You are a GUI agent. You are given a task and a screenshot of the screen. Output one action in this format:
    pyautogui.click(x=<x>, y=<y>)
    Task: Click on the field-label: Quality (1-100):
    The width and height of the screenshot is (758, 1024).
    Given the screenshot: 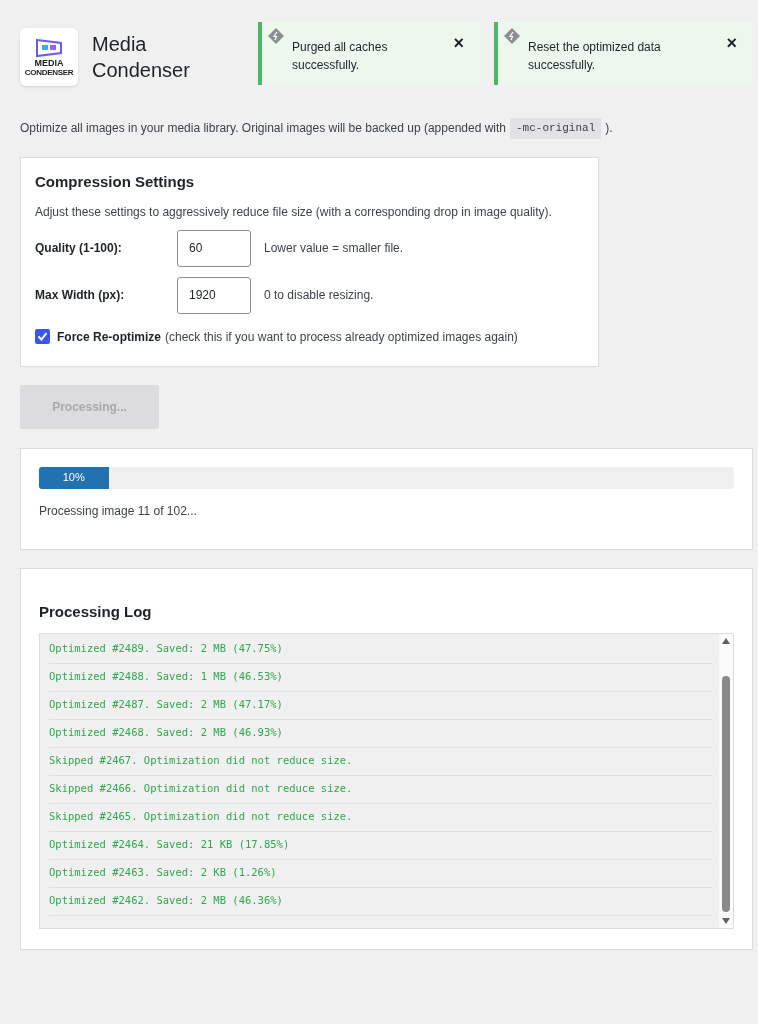 What is the action you would take?
    pyautogui.click(x=79, y=248)
    